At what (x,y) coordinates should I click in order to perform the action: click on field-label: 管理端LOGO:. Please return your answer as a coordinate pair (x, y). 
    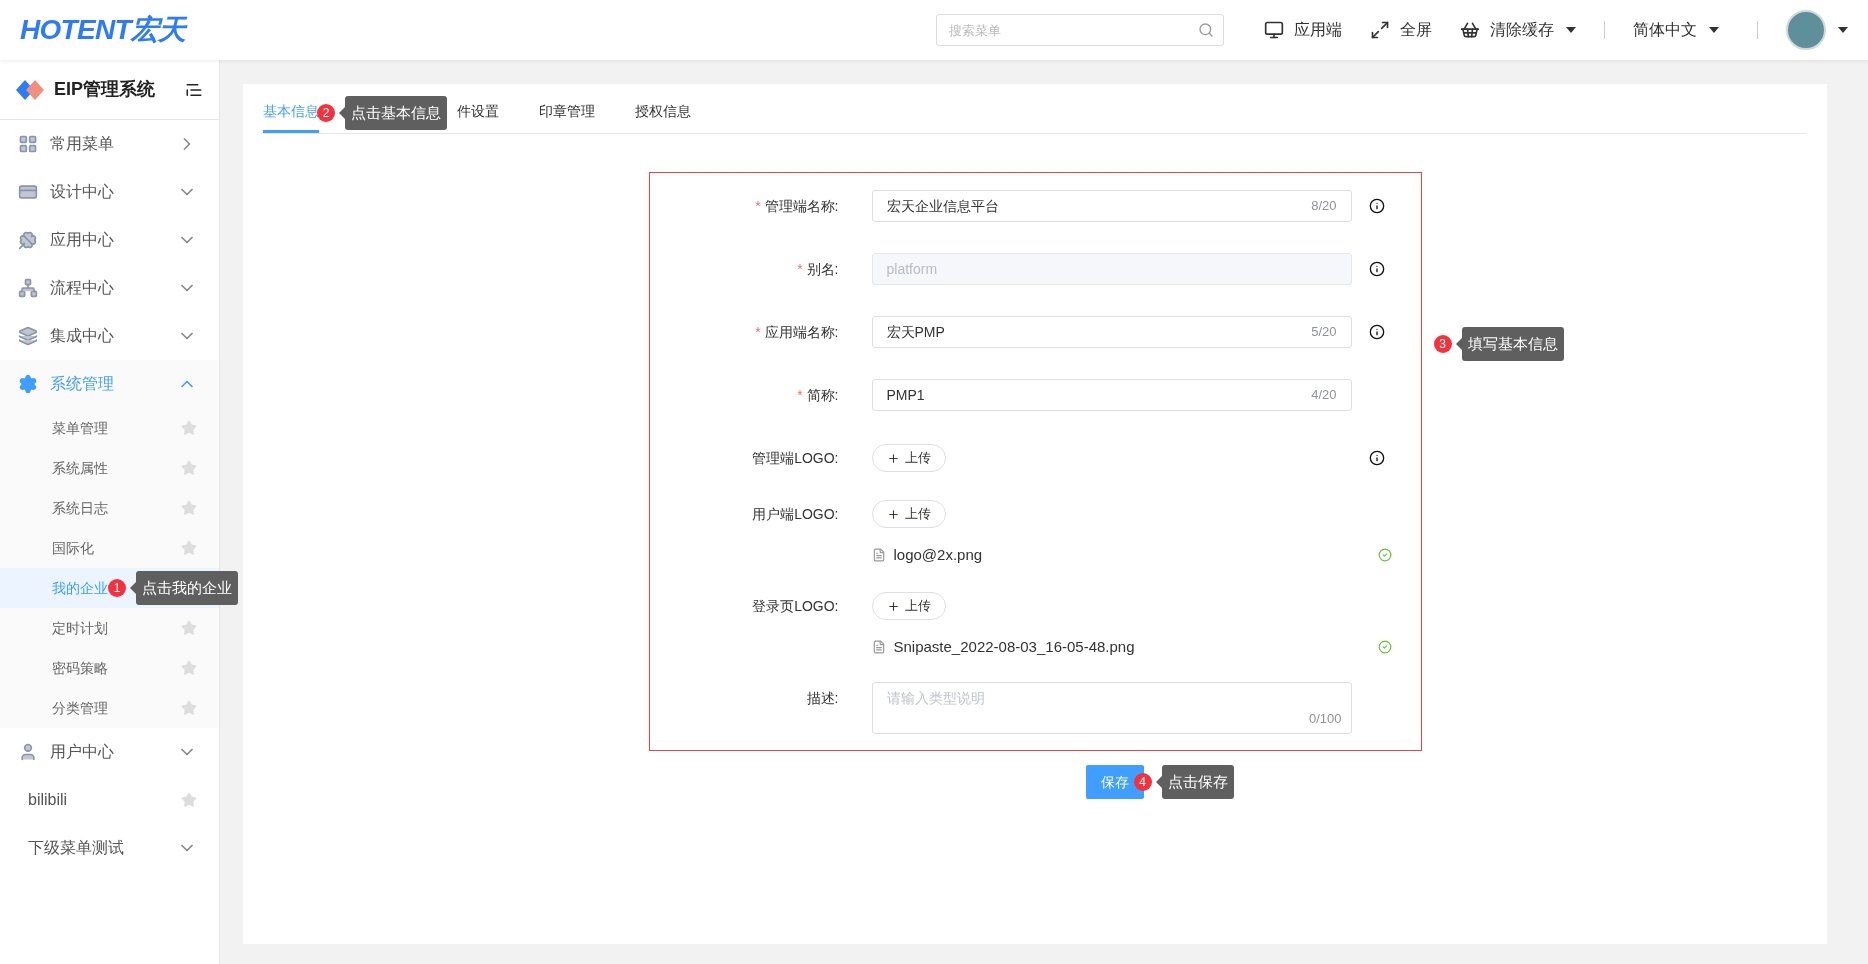
    Looking at the image, I should click on (795, 458).